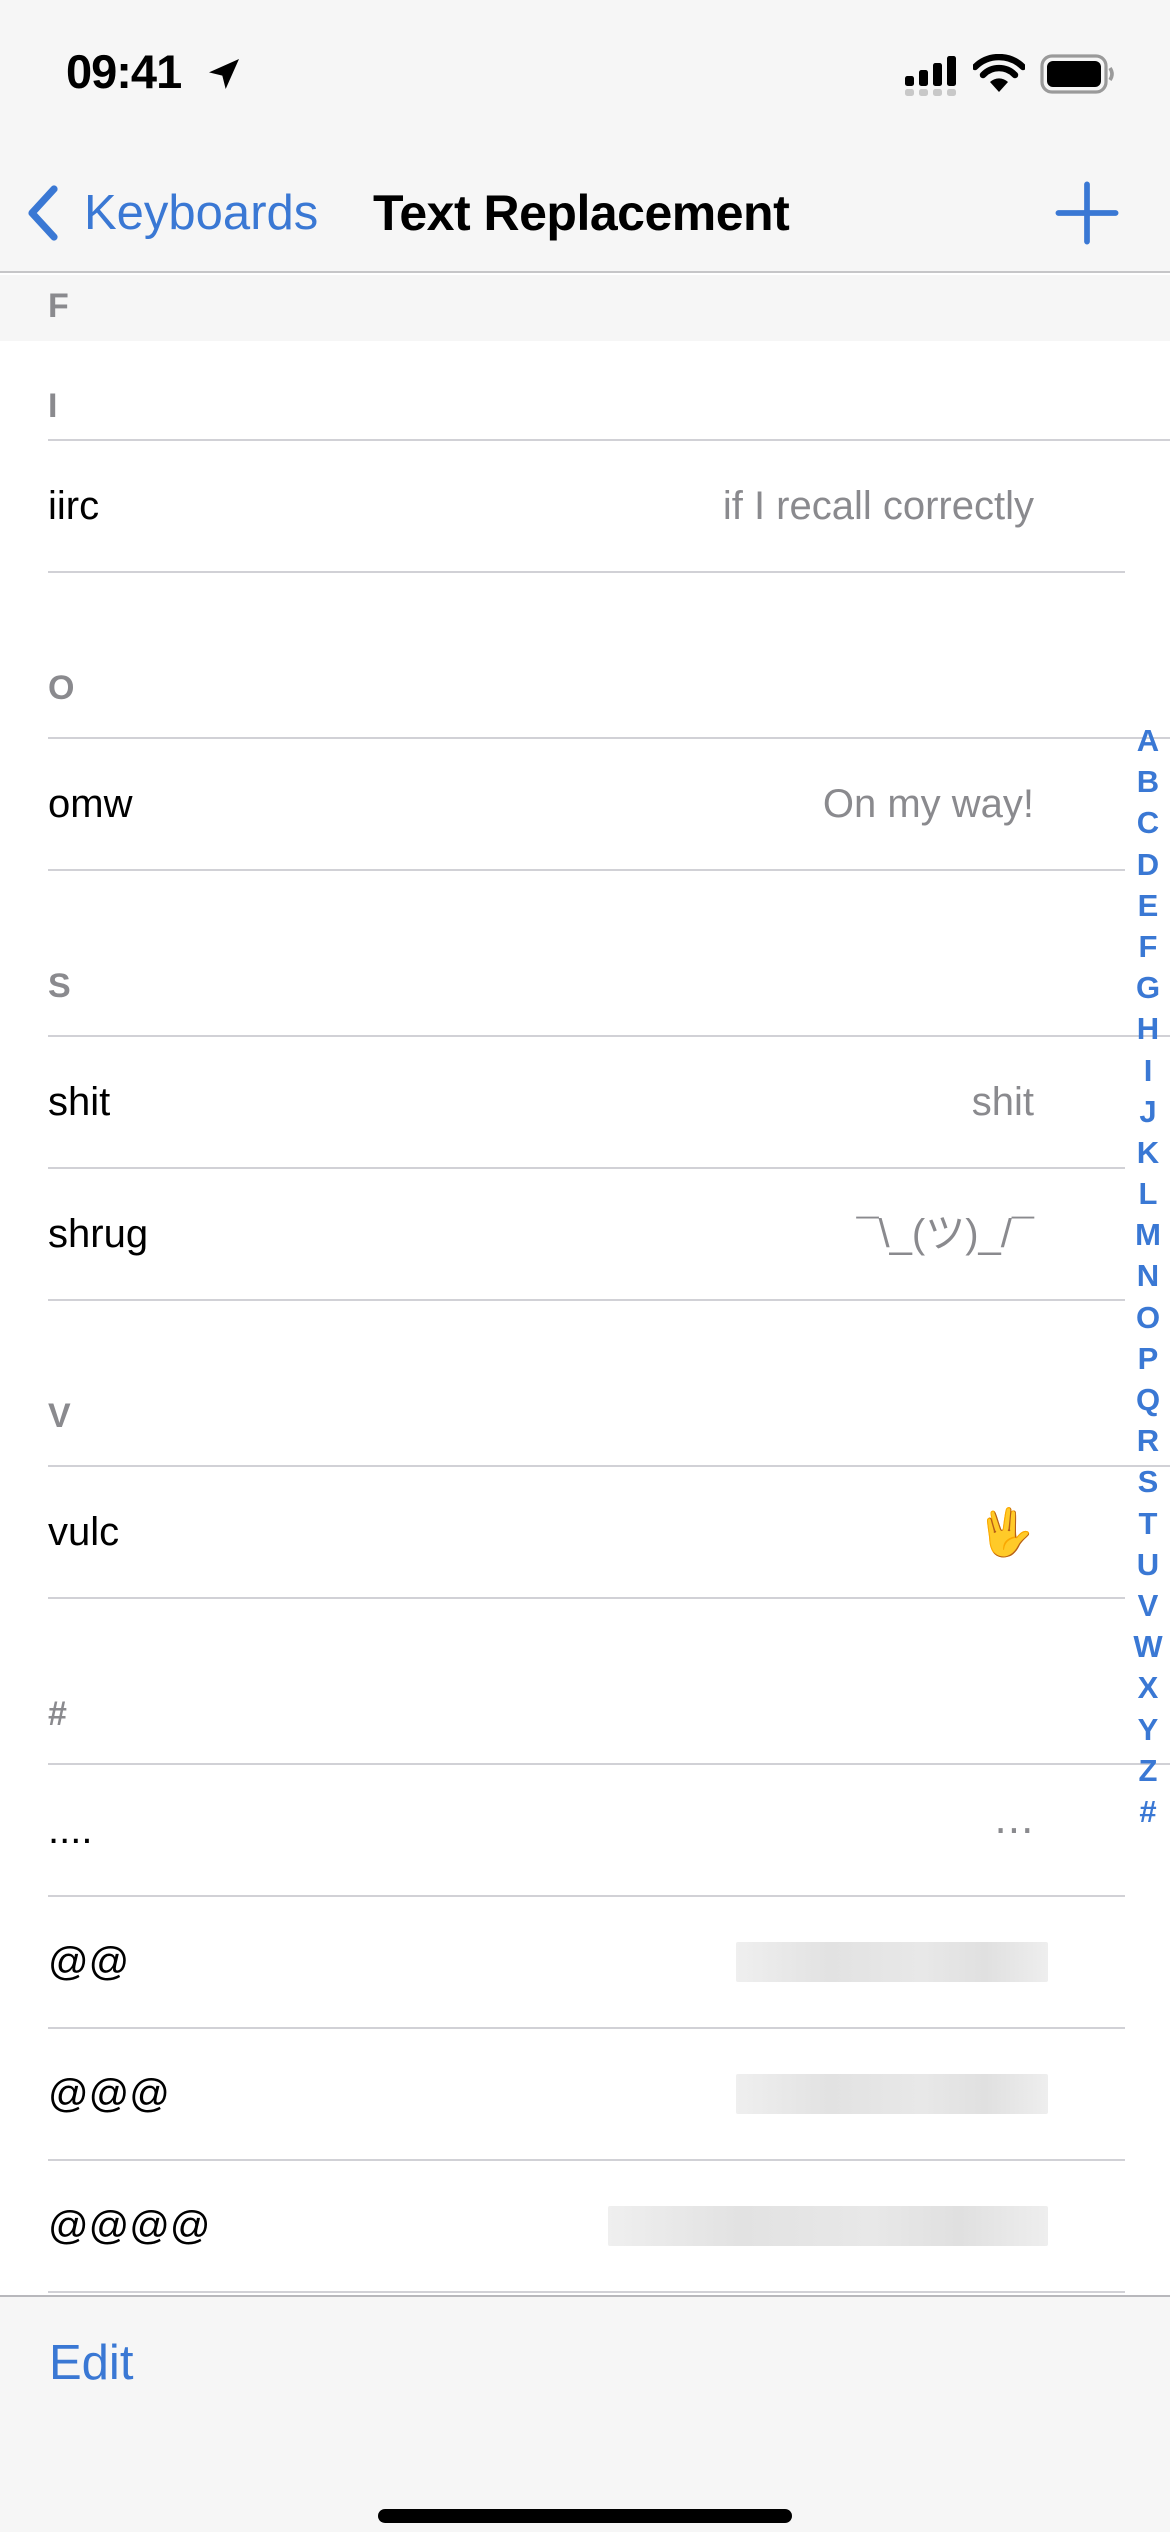 The height and width of the screenshot is (2532, 1170). I want to click on list-item: iirc if I recall correctly, so click(585, 507).